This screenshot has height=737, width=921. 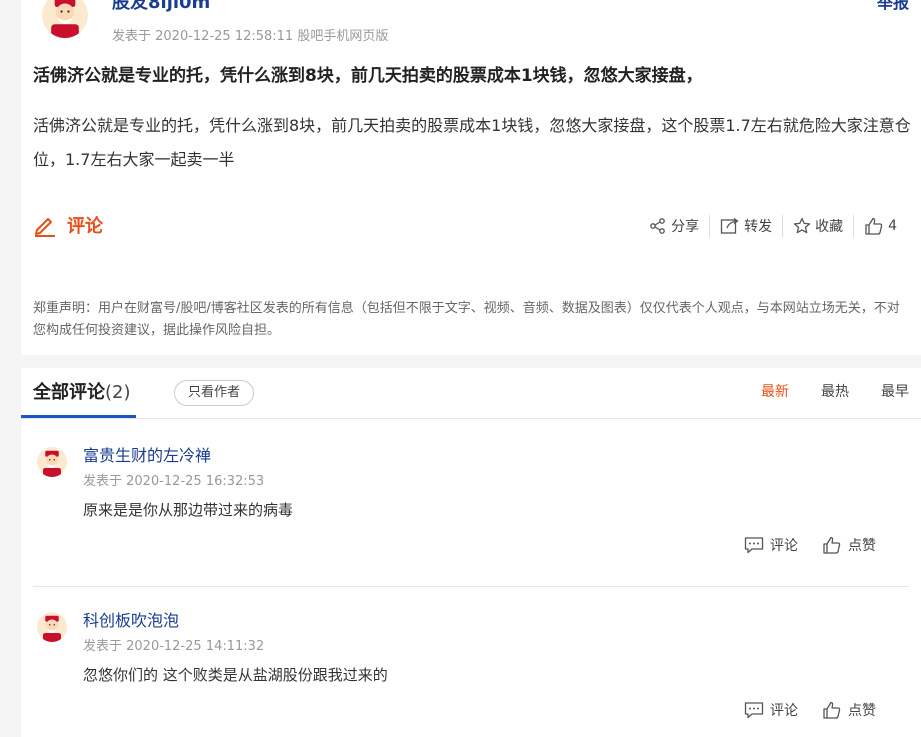 I want to click on comment-text: 原来是是你从那边带过来的病毒, so click(x=188, y=510).